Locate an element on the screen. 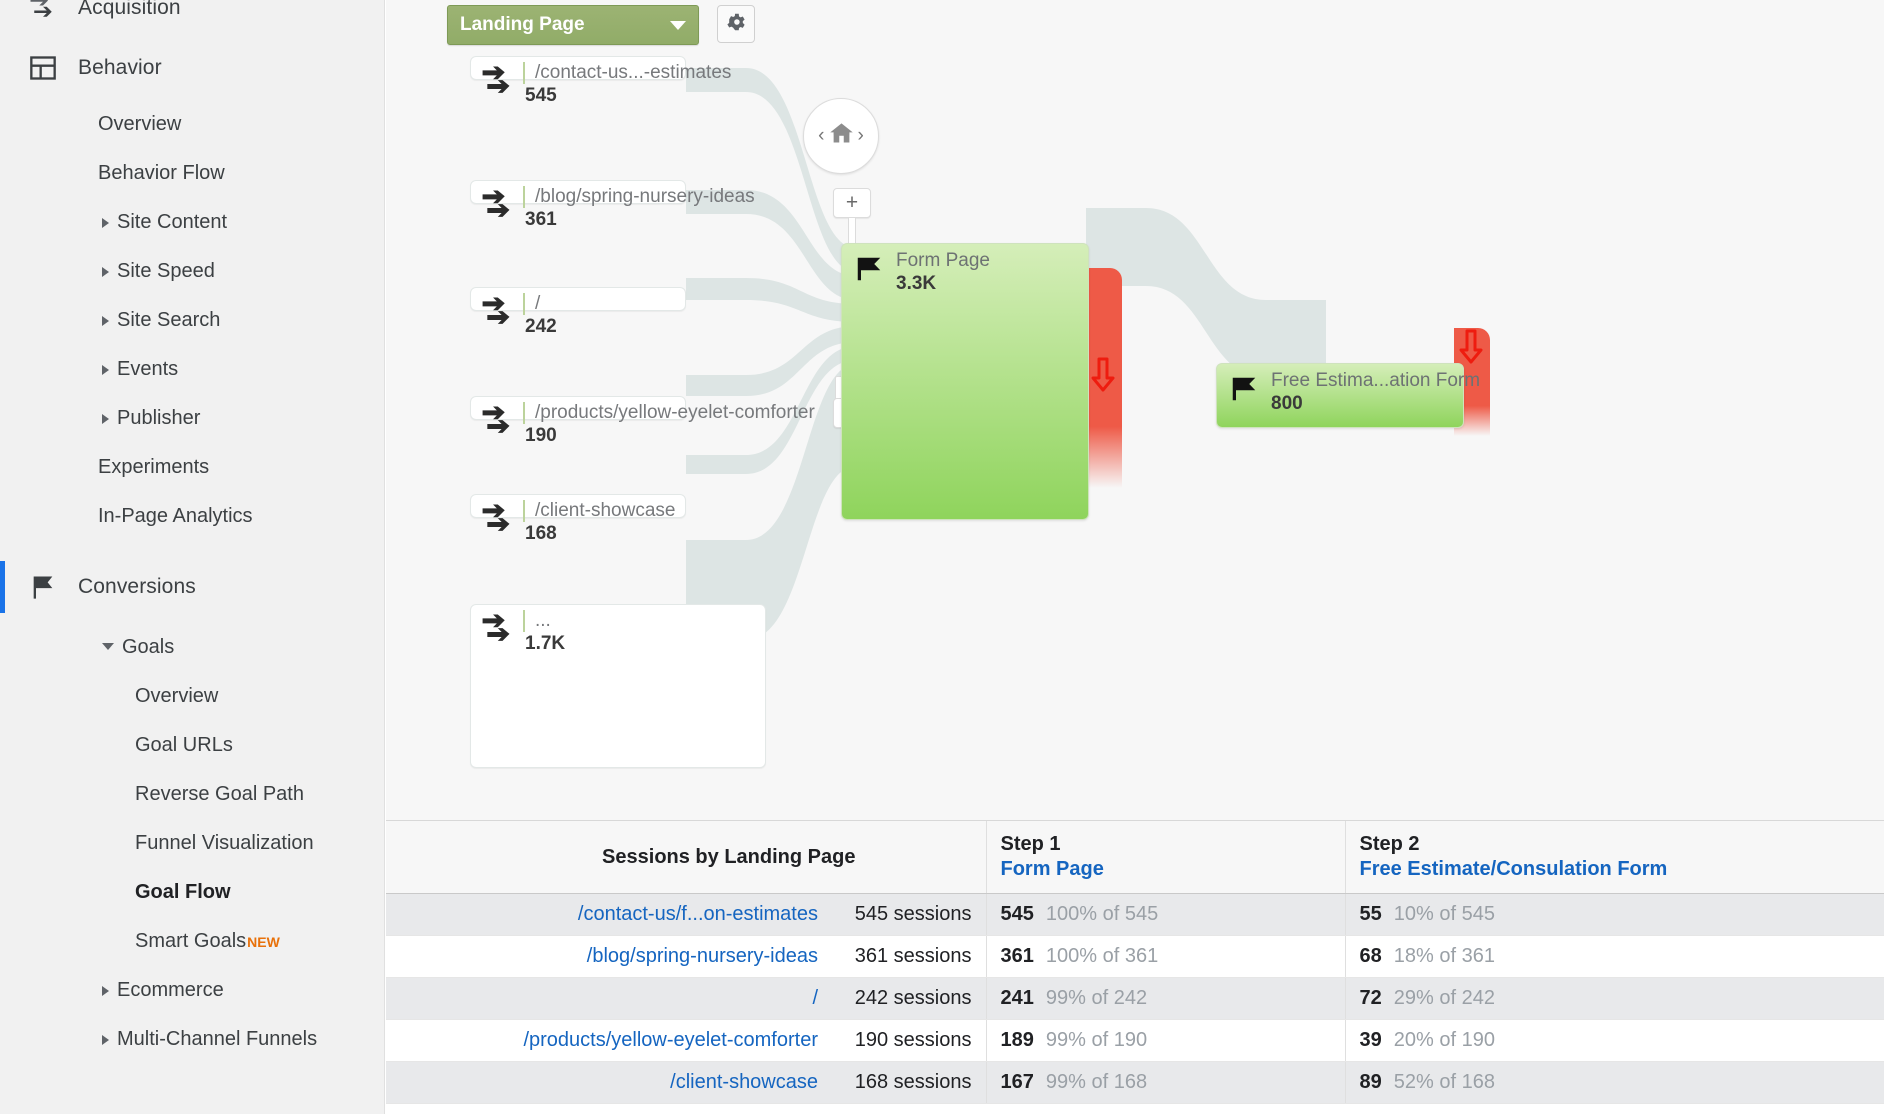 The image size is (1884, 1114). row-page-cell: /blog/spring-nursery-ideas is located at coordinates (652, 956).